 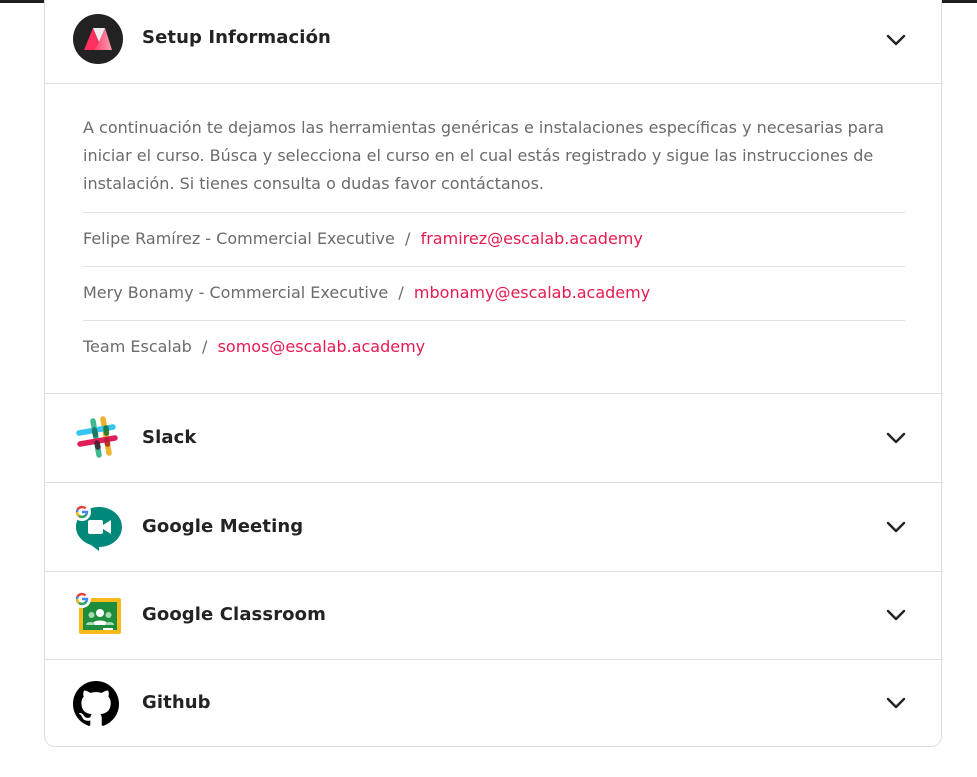 What do you see at coordinates (239, 238) in the screenshot?
I see `contact-name: Felipe Ramírez - Commercial Executive` at bounding box center [239, 238].